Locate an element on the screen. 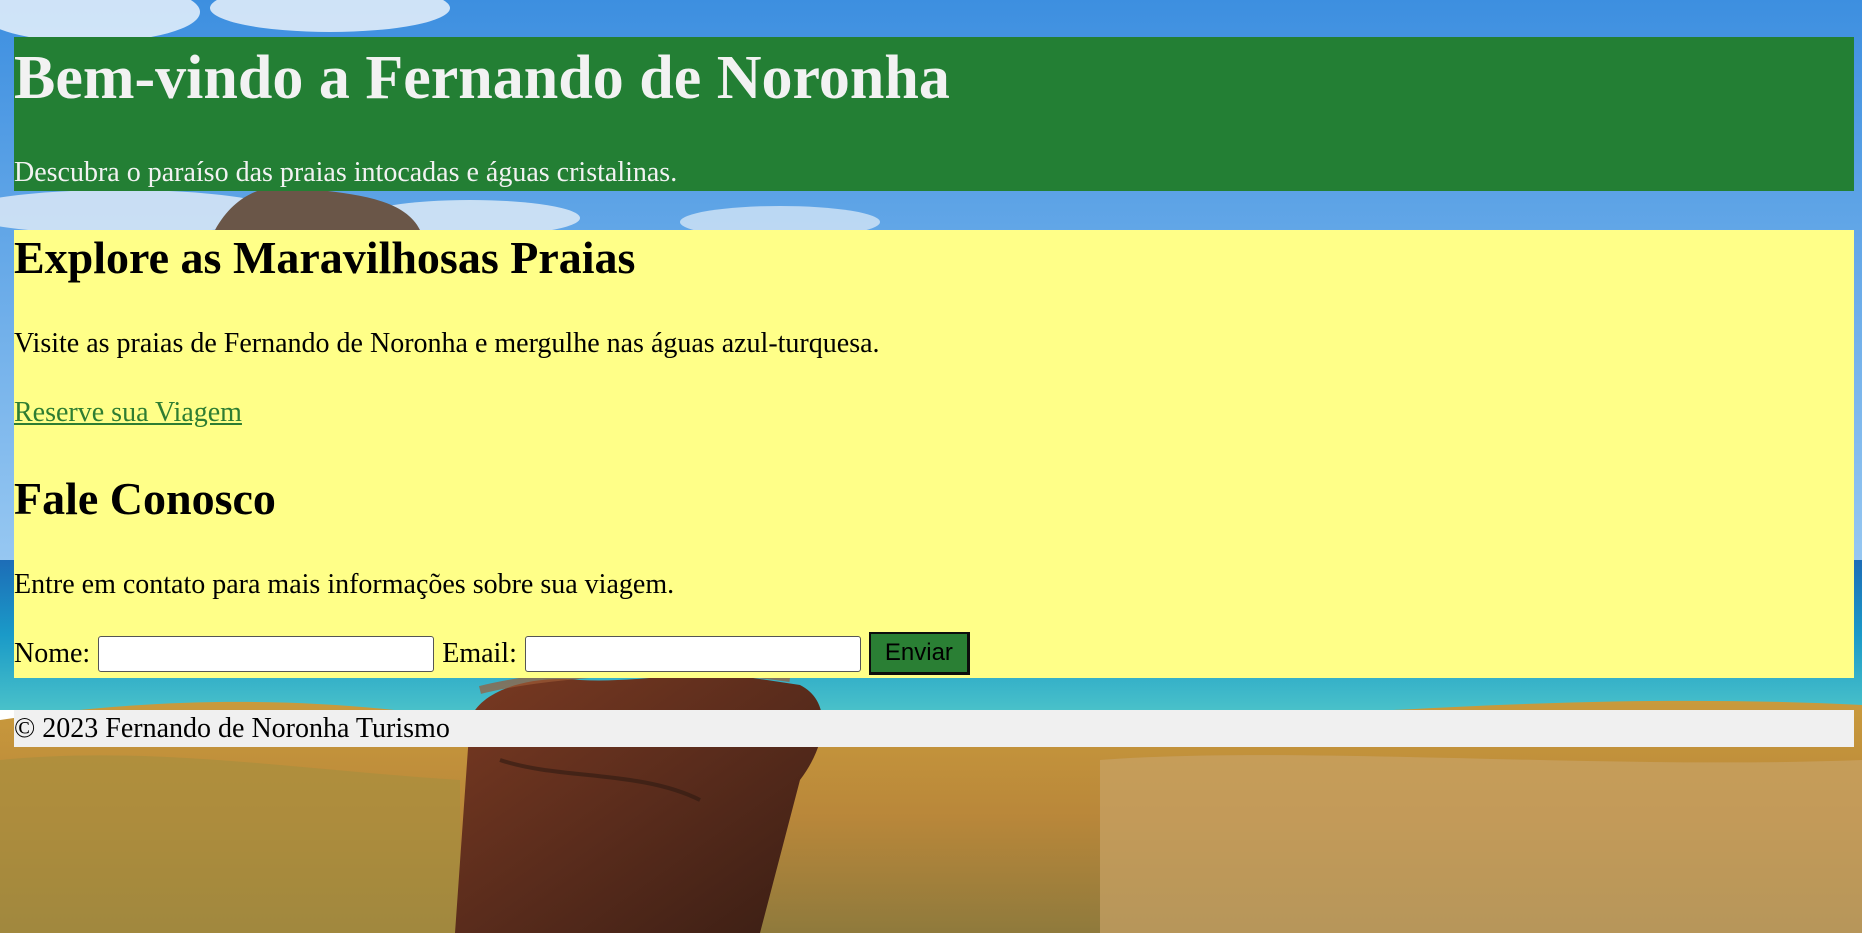  name-label: Nome: is located at coordinates (52, 653).